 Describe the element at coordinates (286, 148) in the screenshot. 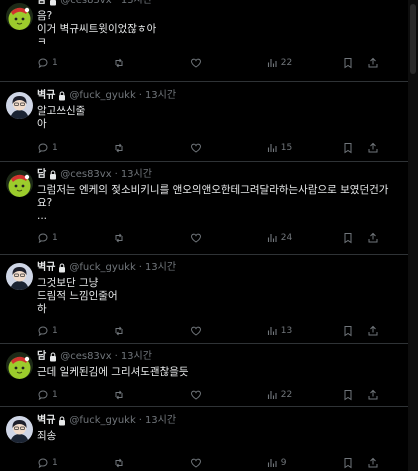

I see `views-count: 15` at that location.